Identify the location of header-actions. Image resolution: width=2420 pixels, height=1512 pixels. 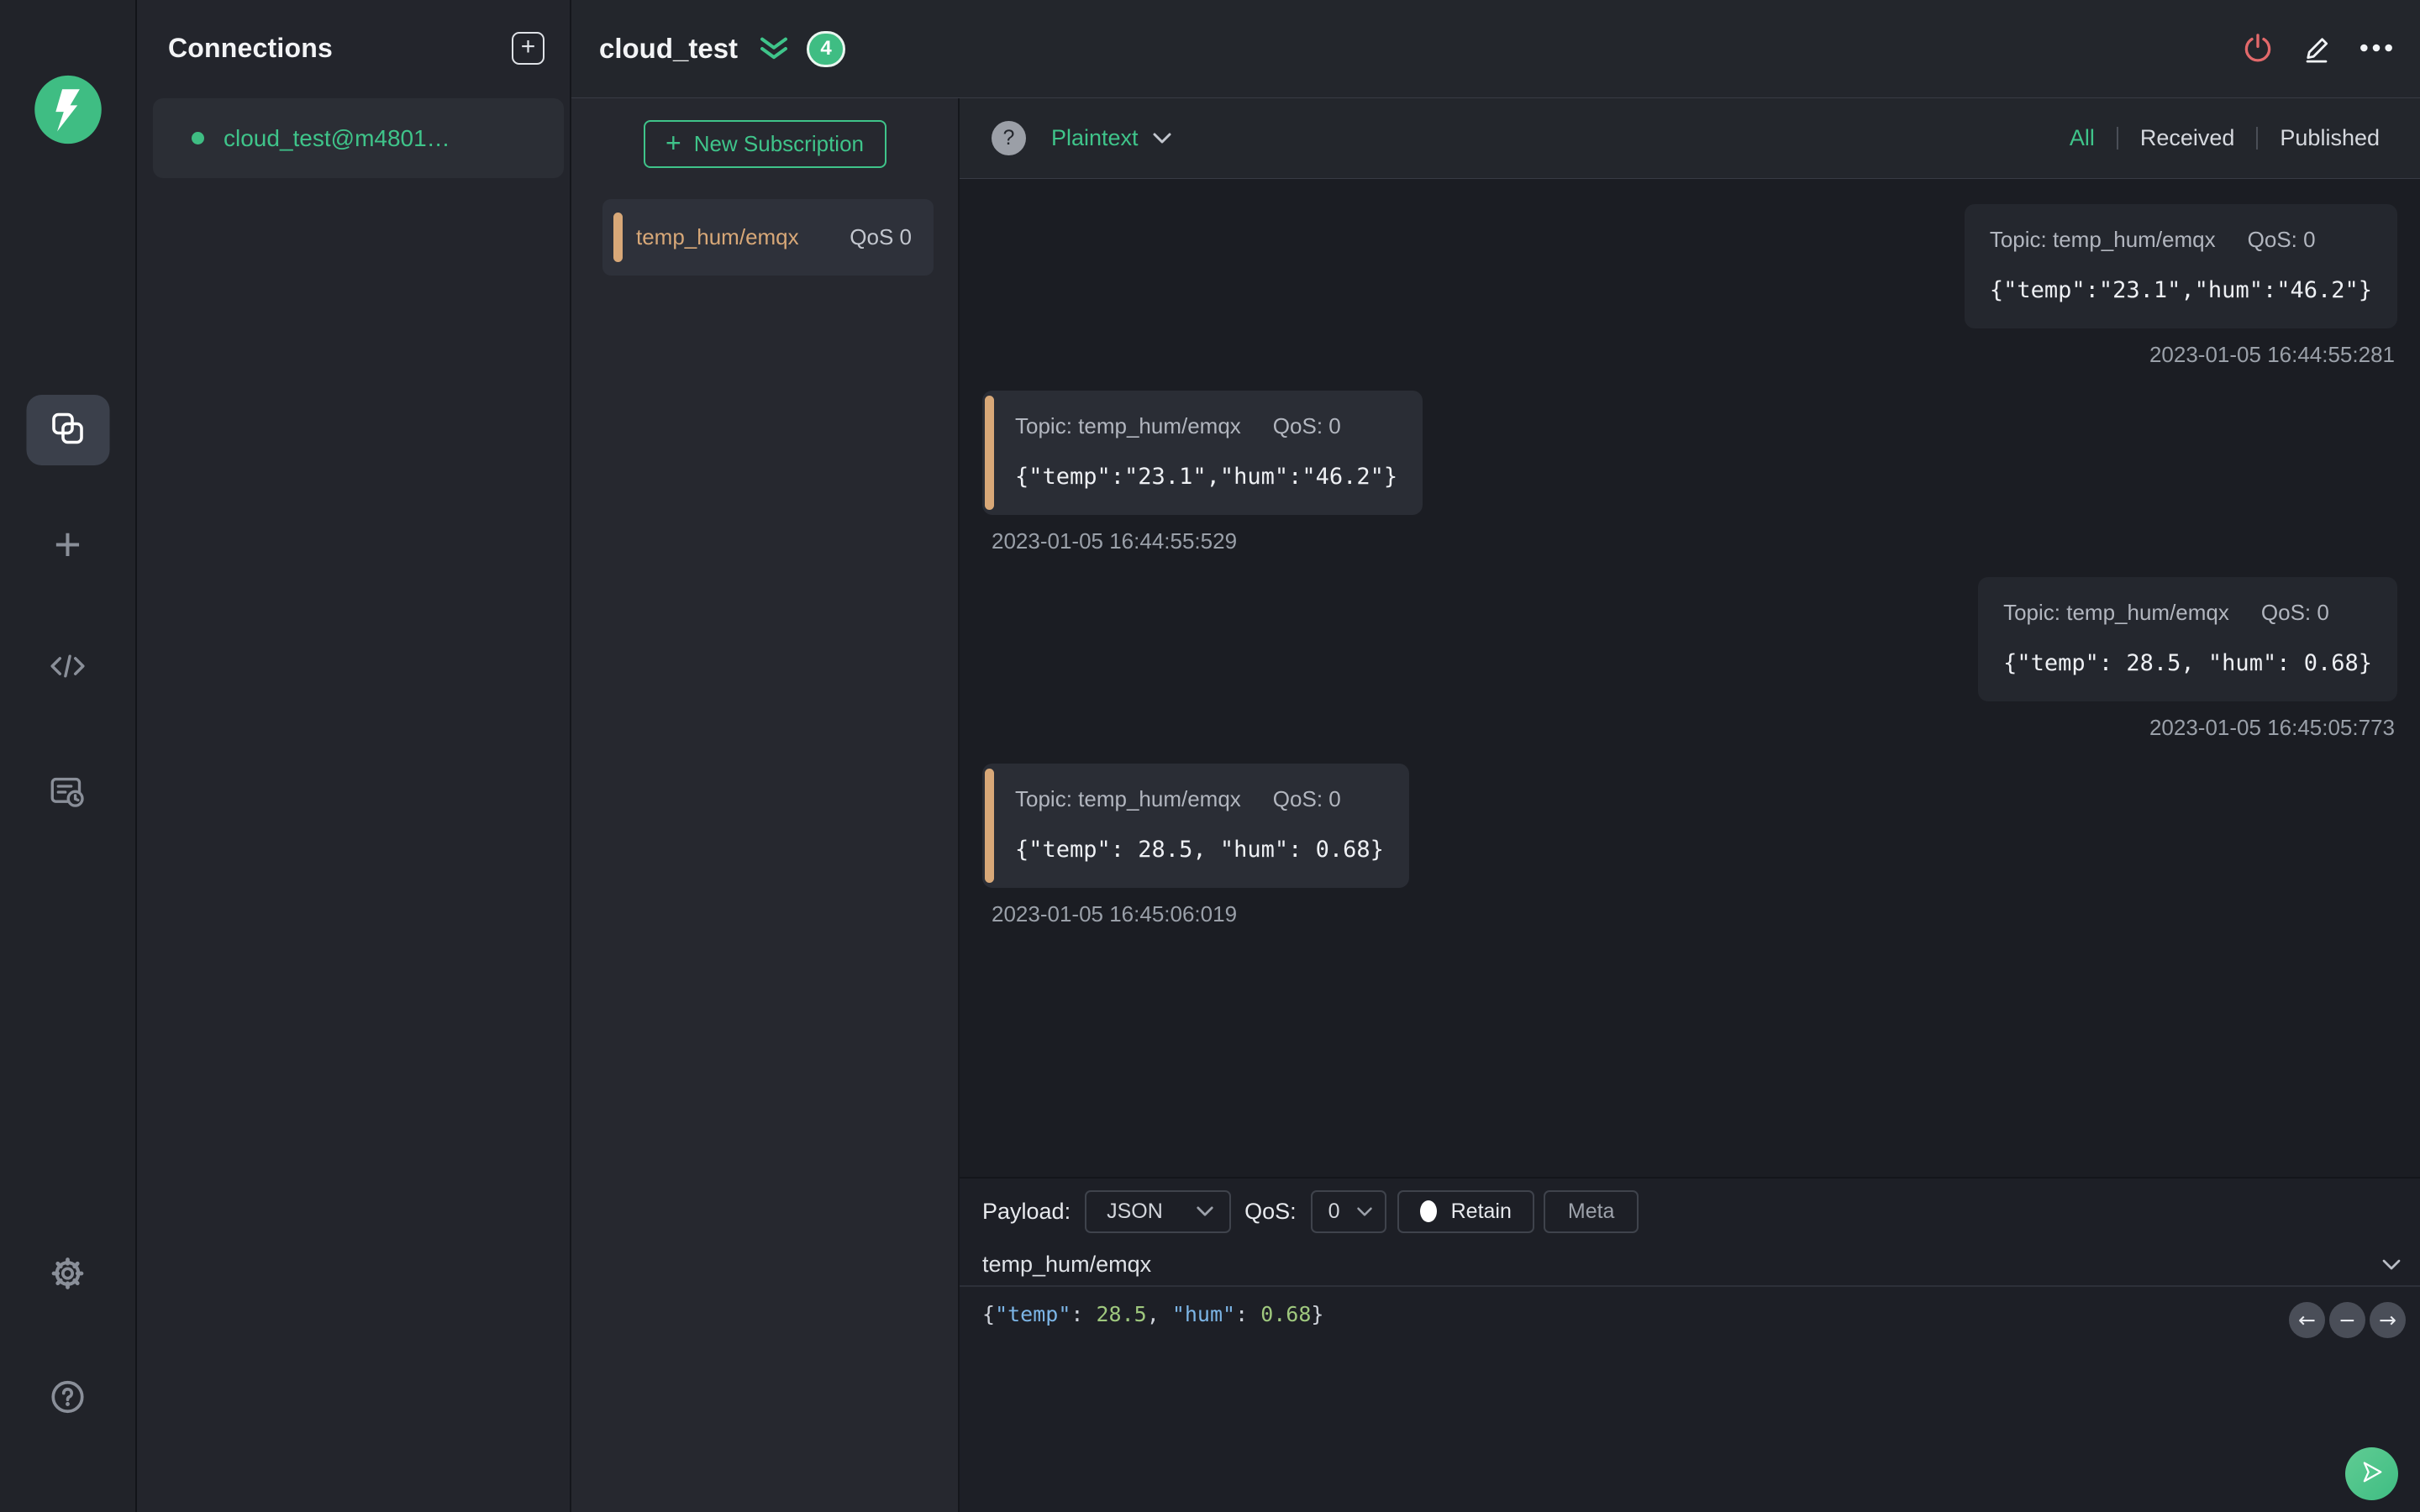
(2317, 49).